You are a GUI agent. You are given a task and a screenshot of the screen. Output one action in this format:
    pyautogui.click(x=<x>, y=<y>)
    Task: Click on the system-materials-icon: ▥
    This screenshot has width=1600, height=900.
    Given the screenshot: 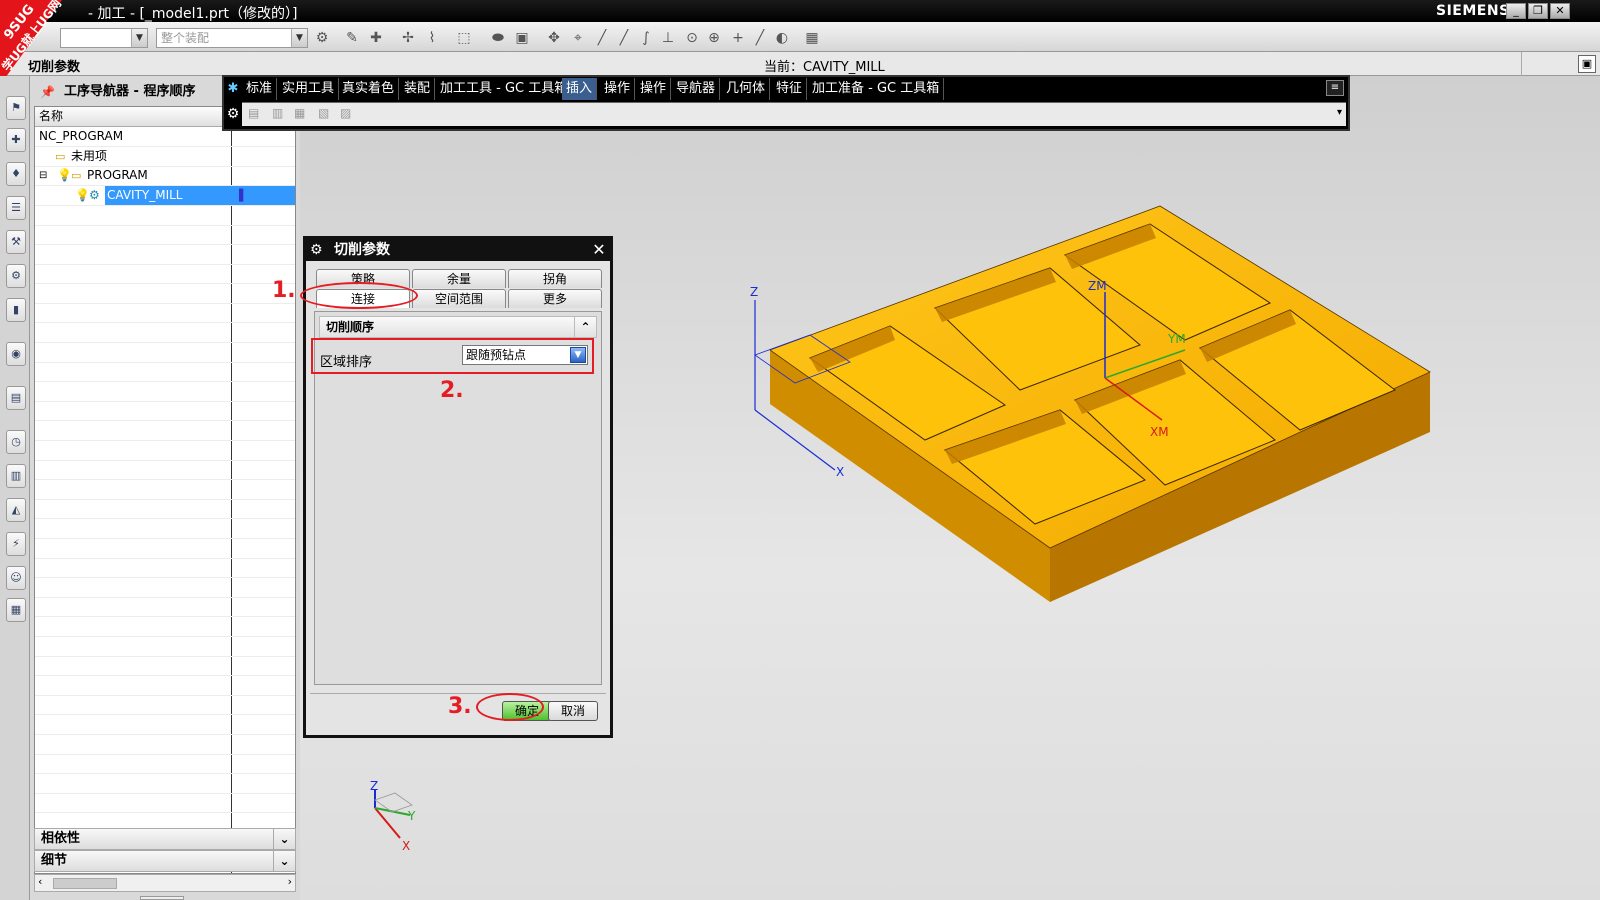 What is the action you would take?
    pyautogui.click(x=16, y=476)
    